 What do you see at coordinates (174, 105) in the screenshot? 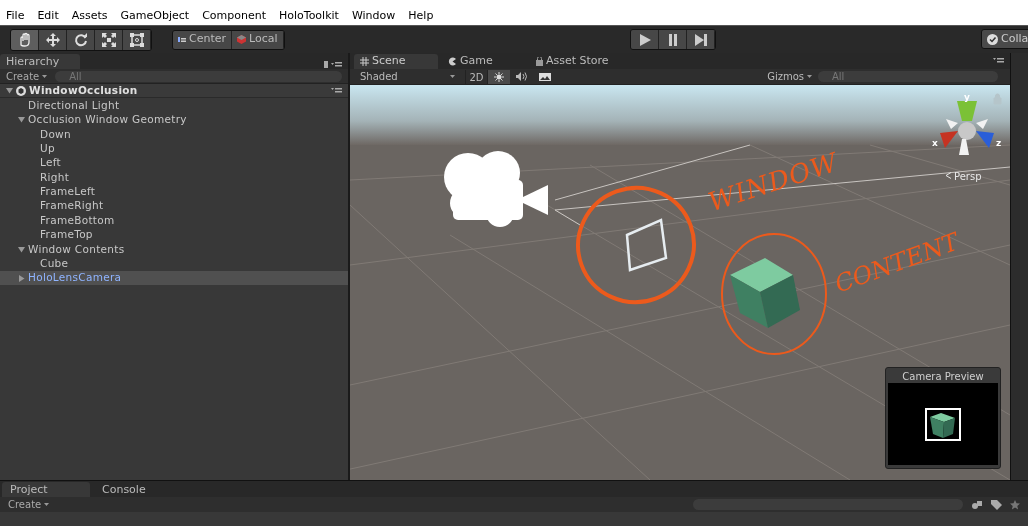
I see `tree-item: Directional Light` at bounding box center [174, 105].